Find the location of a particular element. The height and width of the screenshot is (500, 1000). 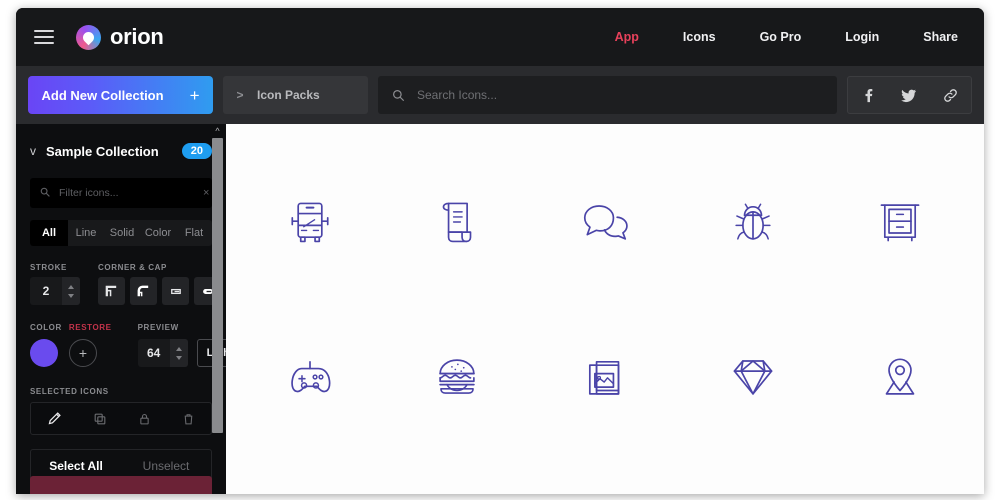

selected-icons-label: SELECTED ICONS is located at coordinates (69, 391).